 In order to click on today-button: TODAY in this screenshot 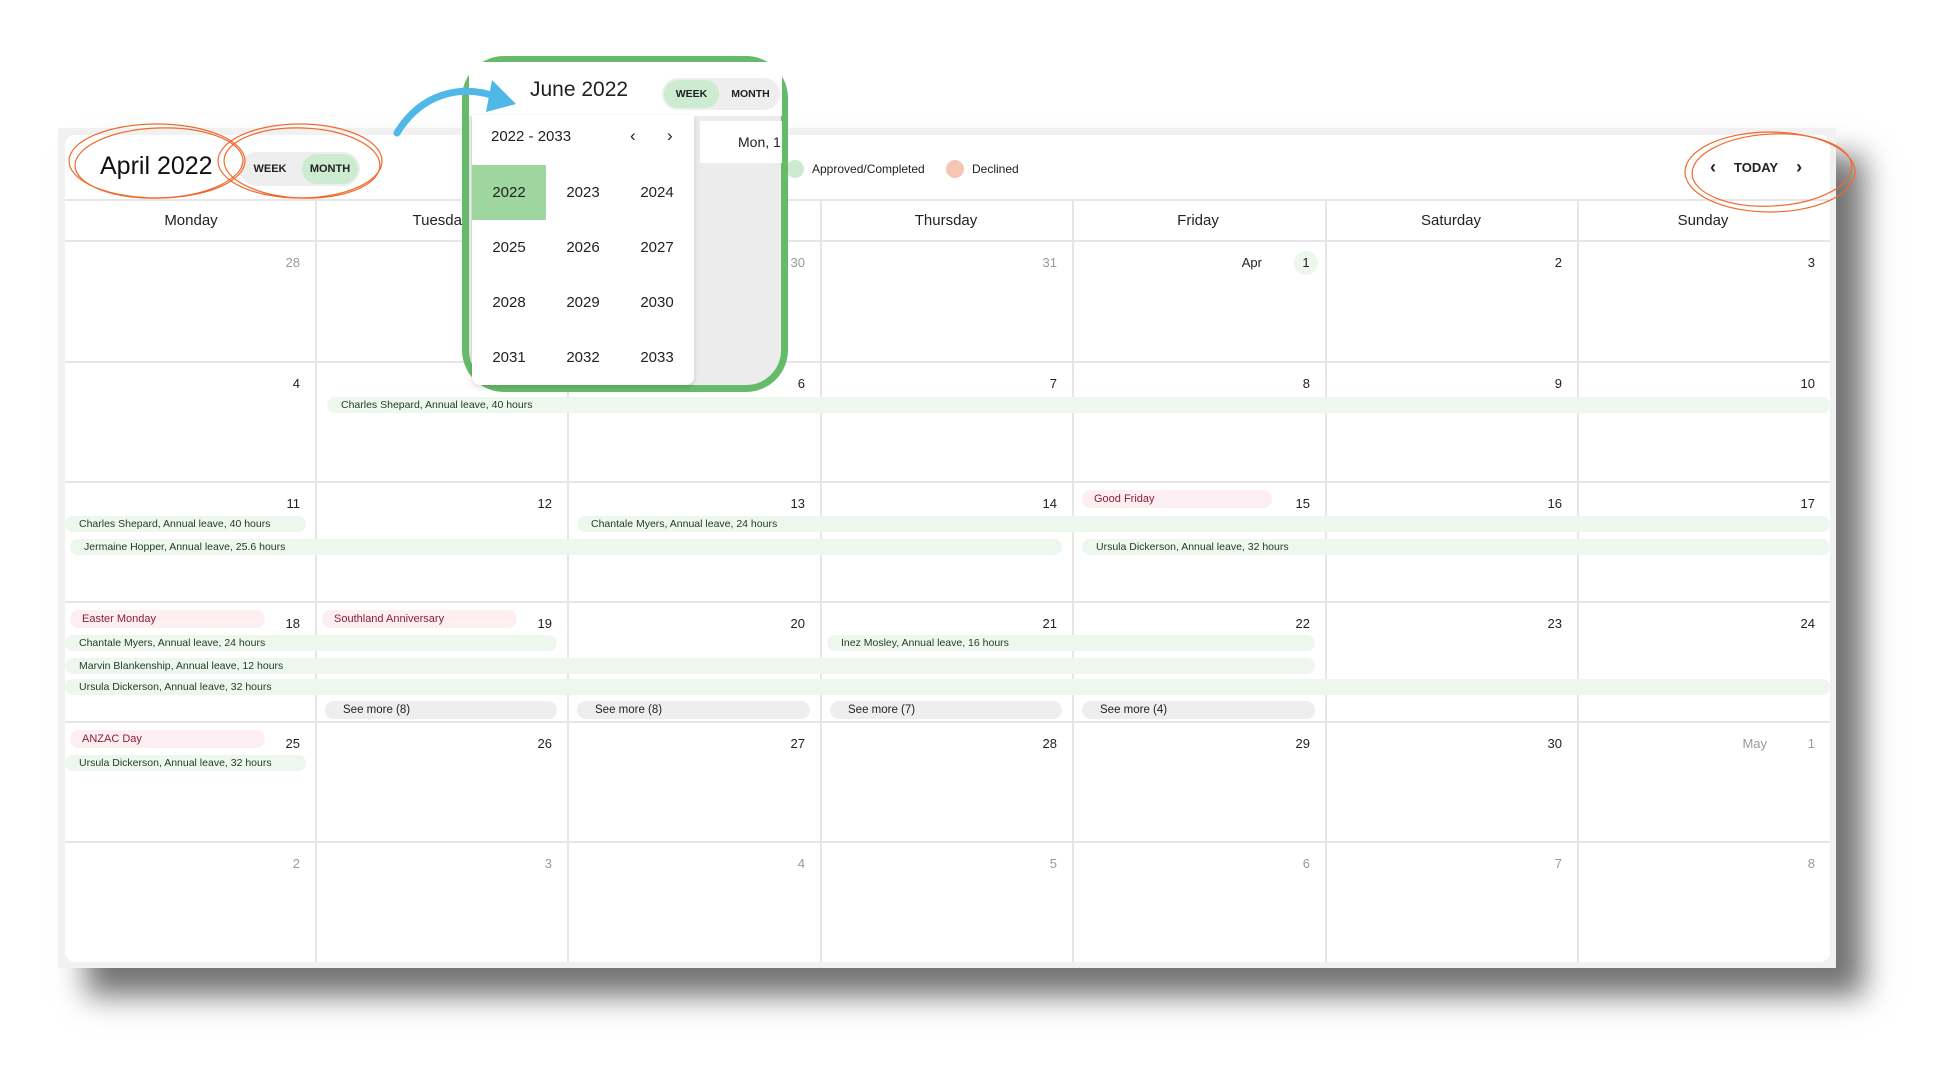, I will do `click(1756, 167)`.